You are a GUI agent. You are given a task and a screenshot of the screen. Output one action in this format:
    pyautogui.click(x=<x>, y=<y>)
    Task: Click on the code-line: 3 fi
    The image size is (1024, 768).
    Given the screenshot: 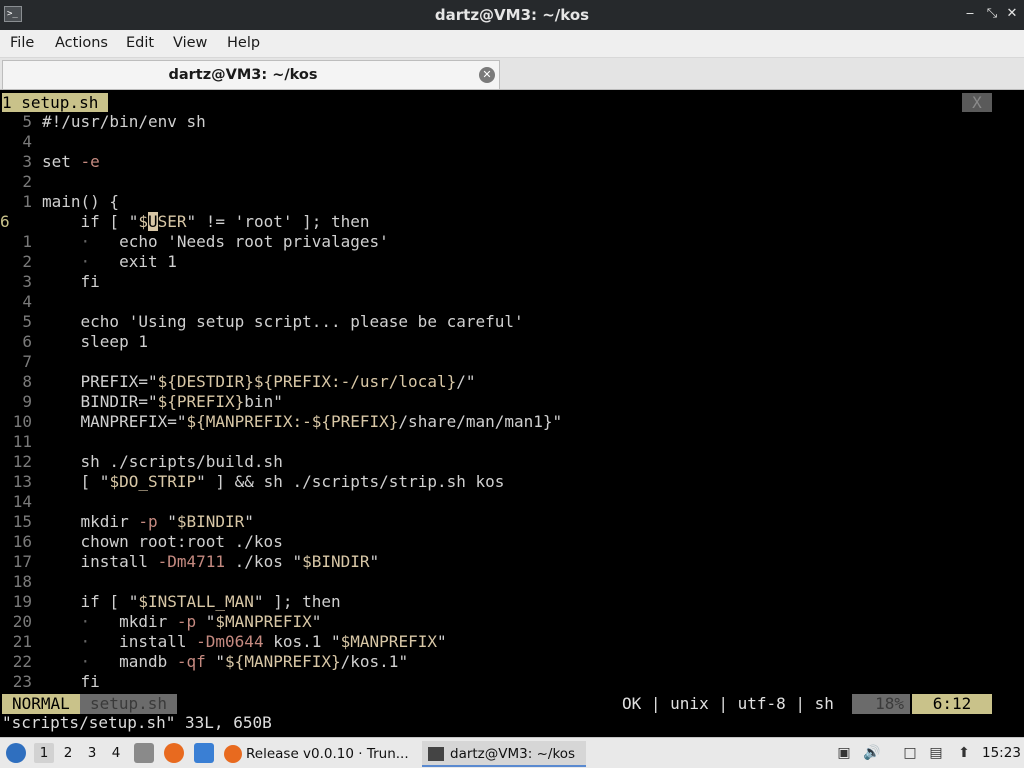 What is the action you would take?
    pyautogui.click(x=512, y=282)
    